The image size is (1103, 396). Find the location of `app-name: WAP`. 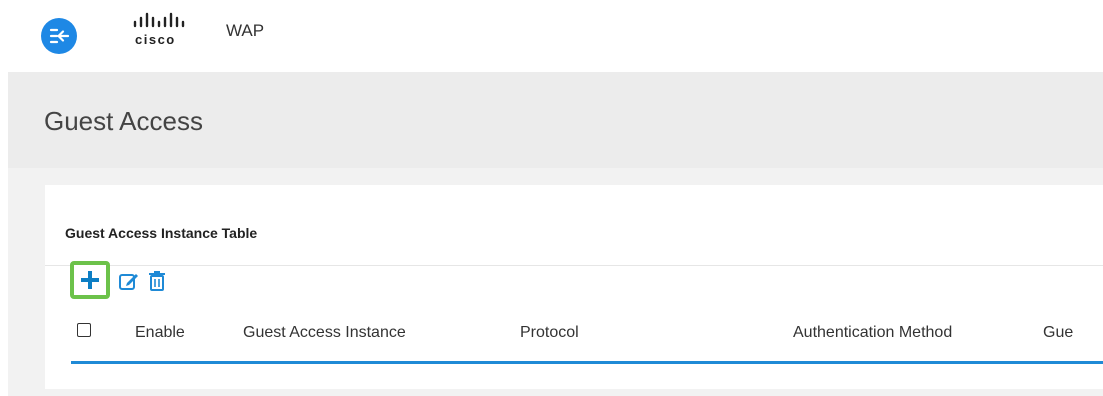

app-name: WAP is located at coordinates (245, 30).